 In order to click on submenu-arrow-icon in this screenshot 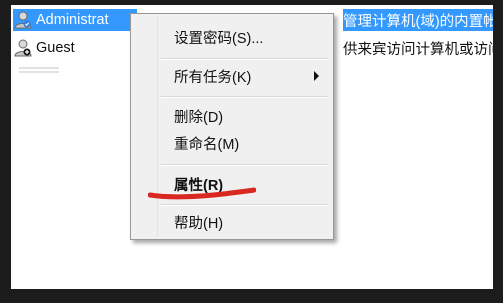, I will do `click(316, 76)`.